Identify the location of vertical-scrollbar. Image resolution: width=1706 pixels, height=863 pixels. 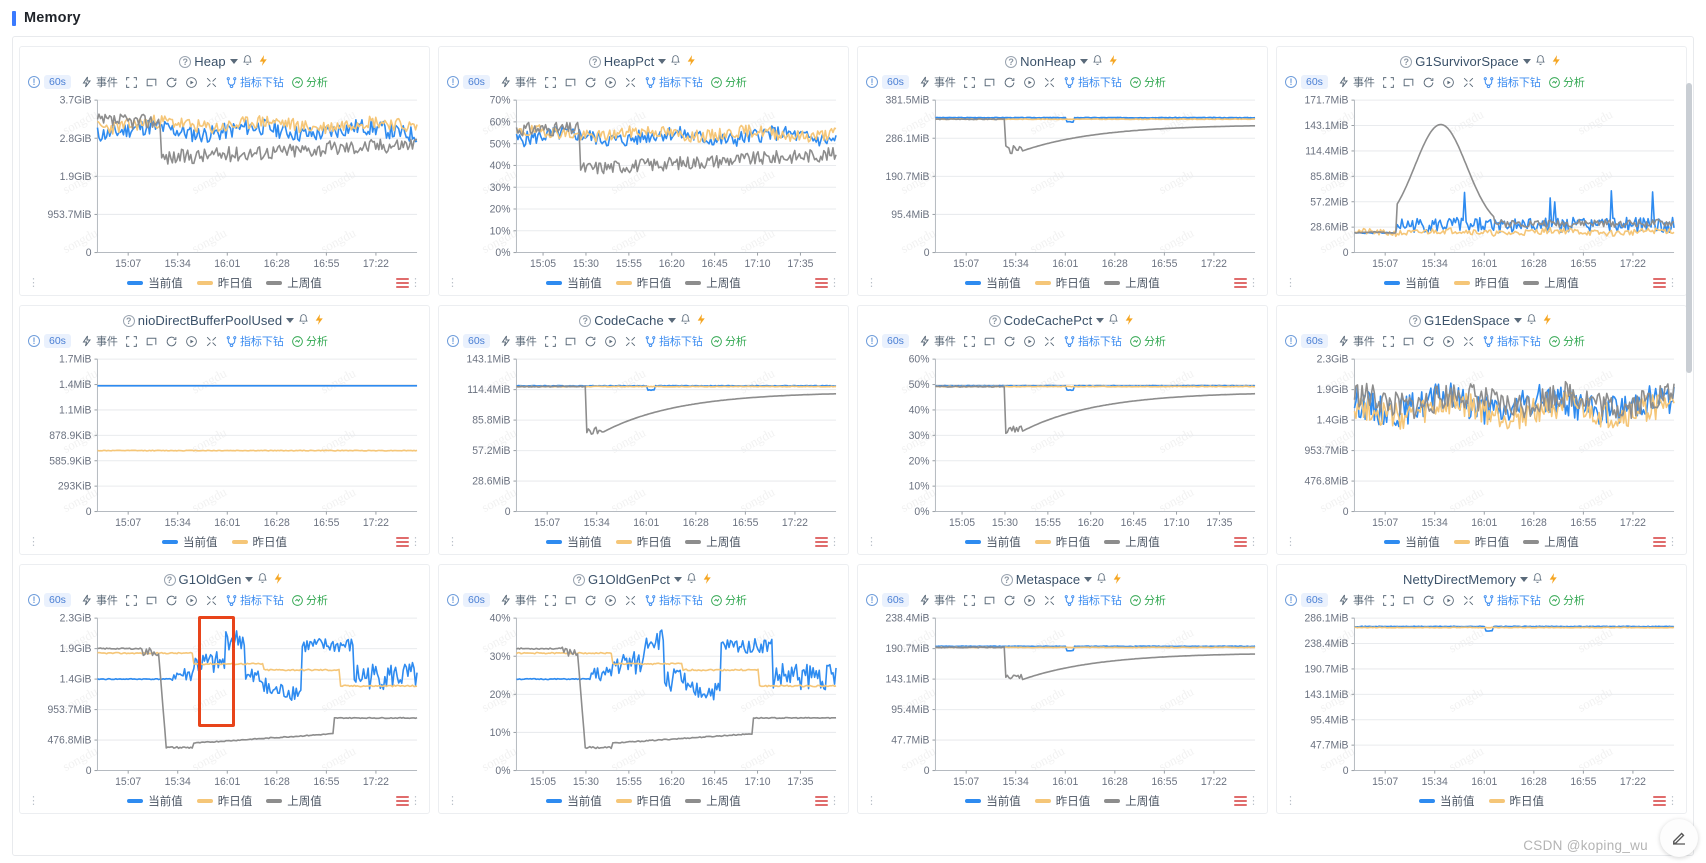
(1689, 228).